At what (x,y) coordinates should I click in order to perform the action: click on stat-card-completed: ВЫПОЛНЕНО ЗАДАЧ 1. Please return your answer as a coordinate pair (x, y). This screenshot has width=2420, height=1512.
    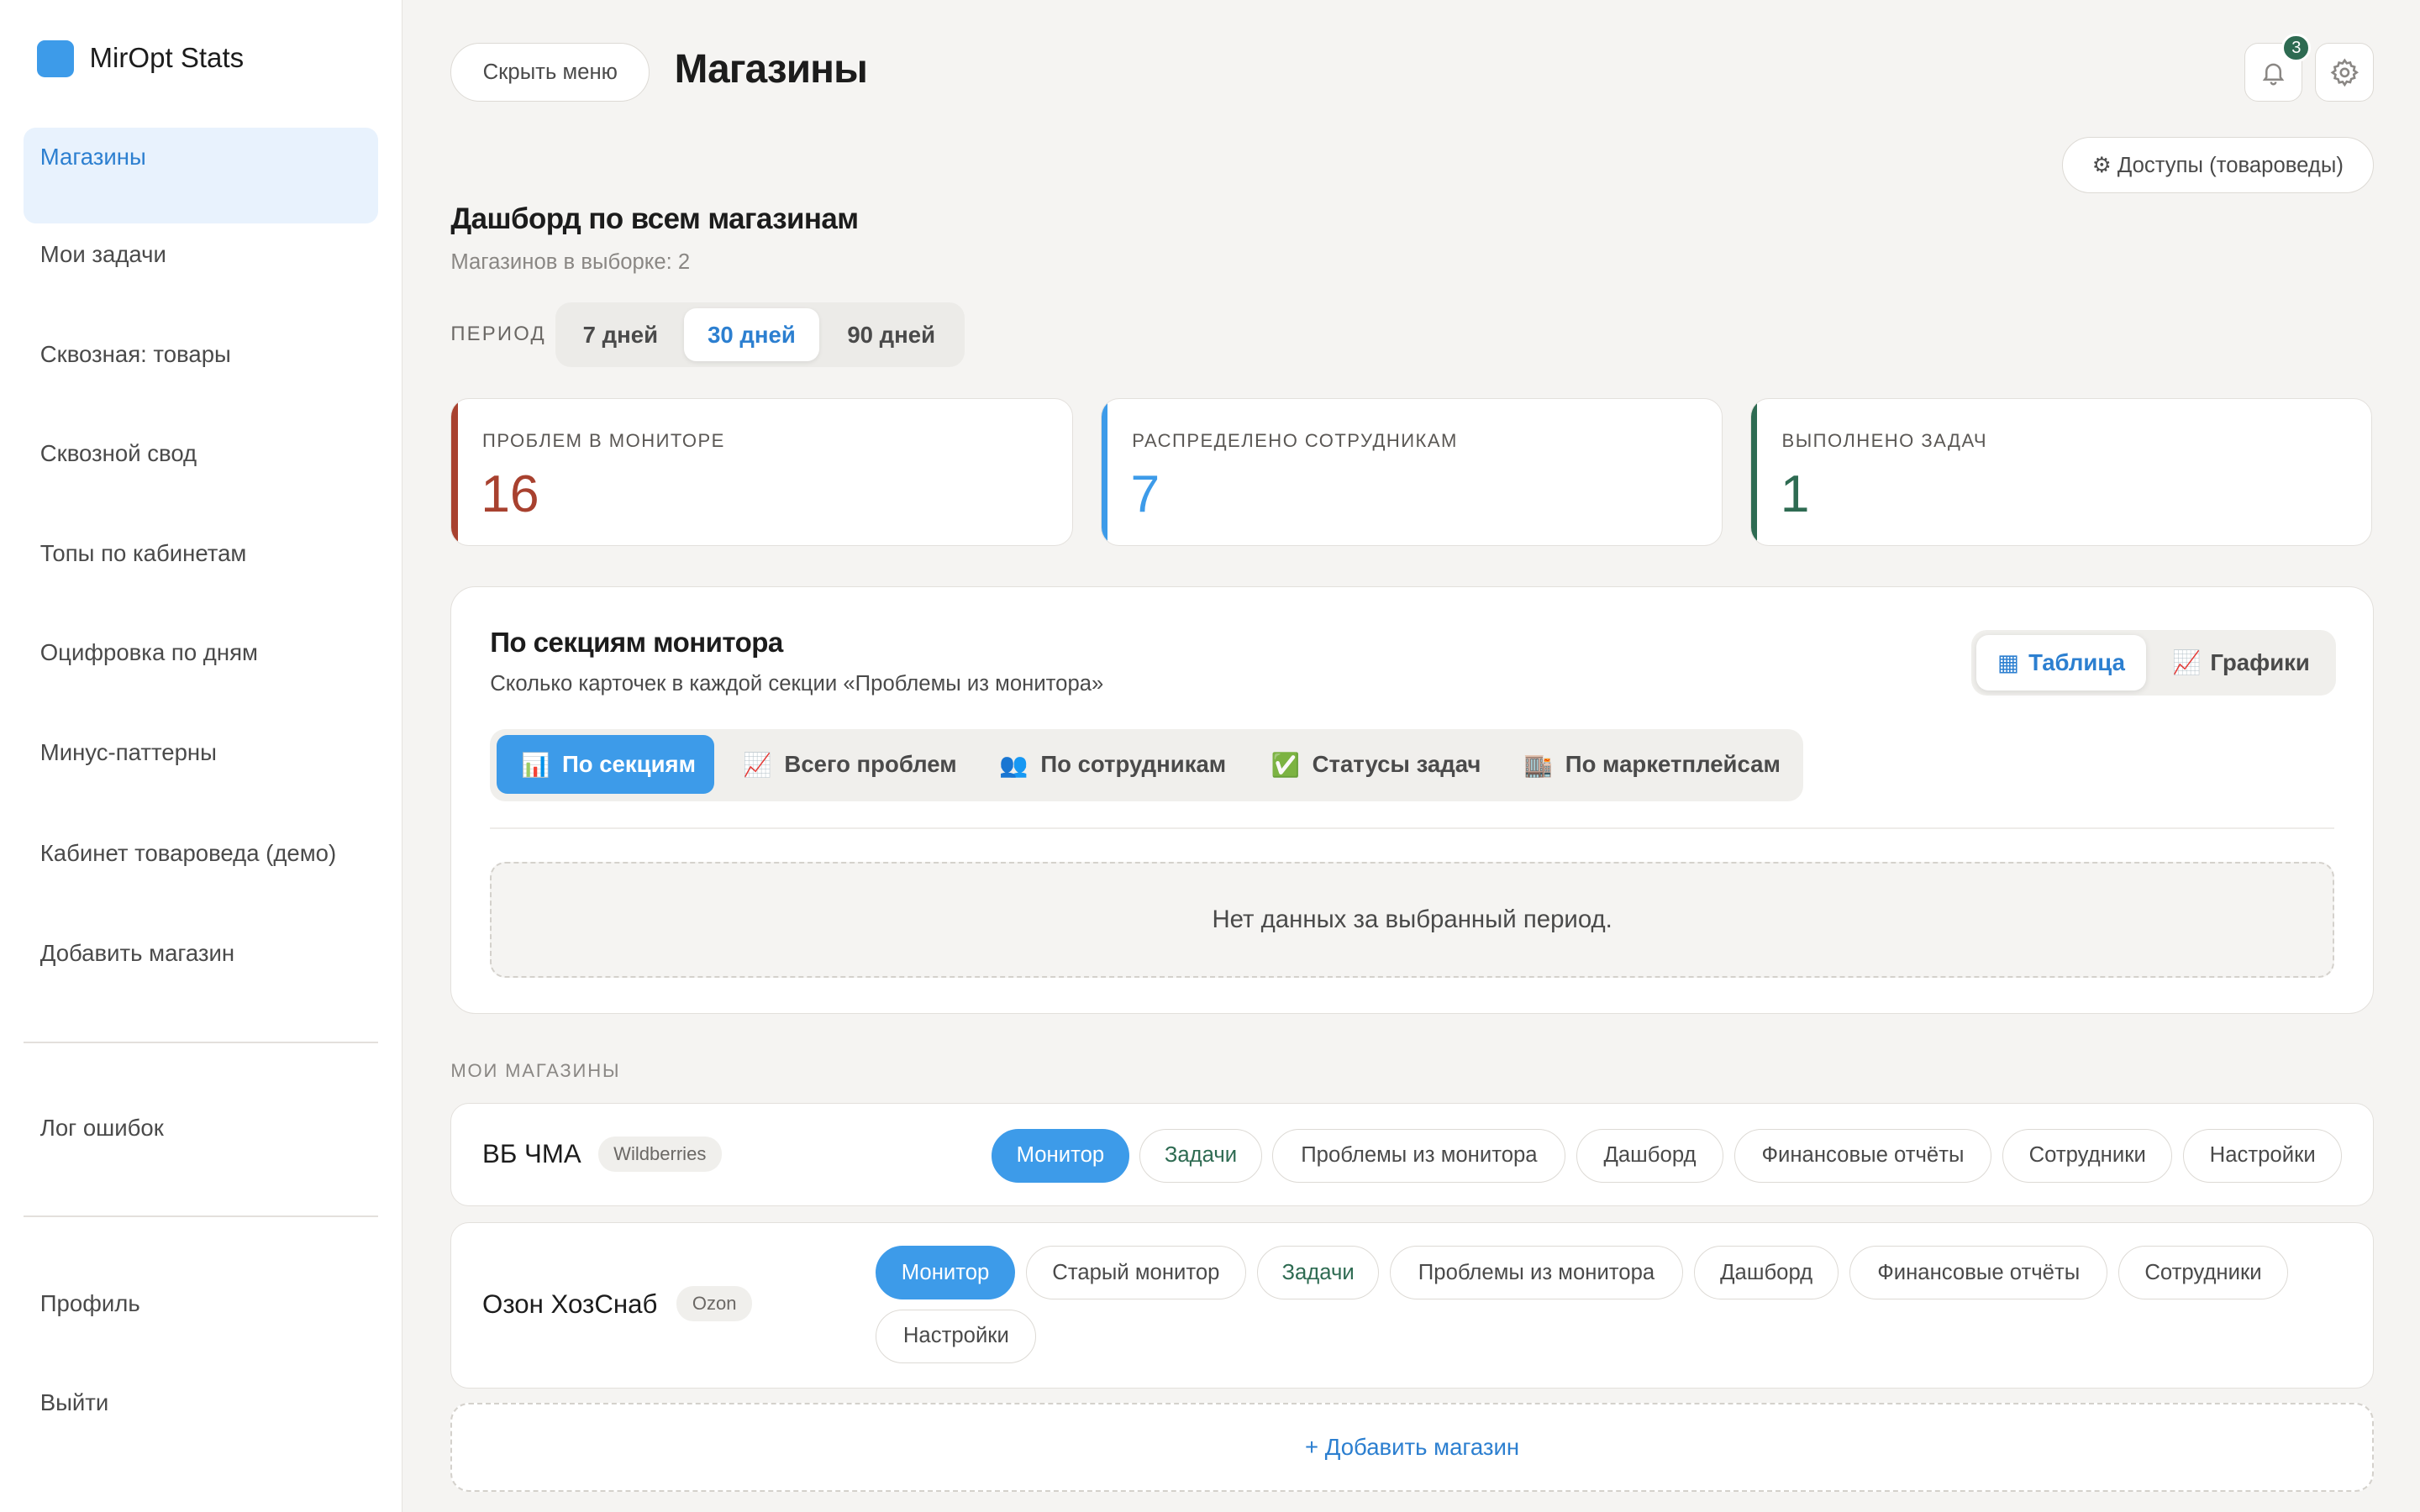
    Looking at the image, I should click on (2060, 472).